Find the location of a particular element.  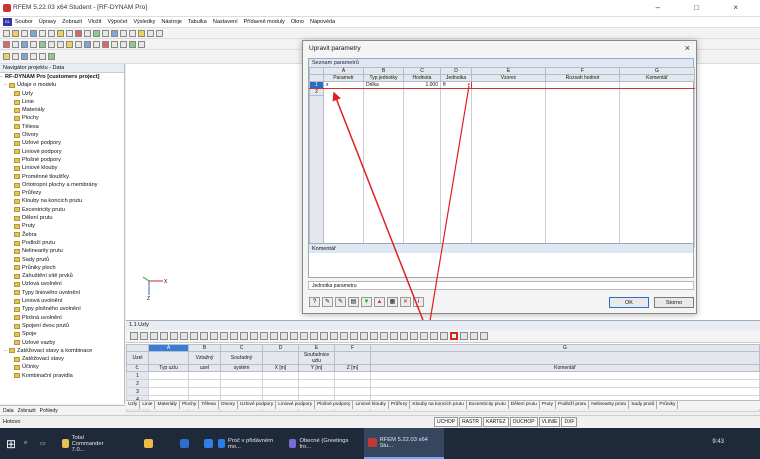

column-header: Komentář is located at coordinates (565, 368).